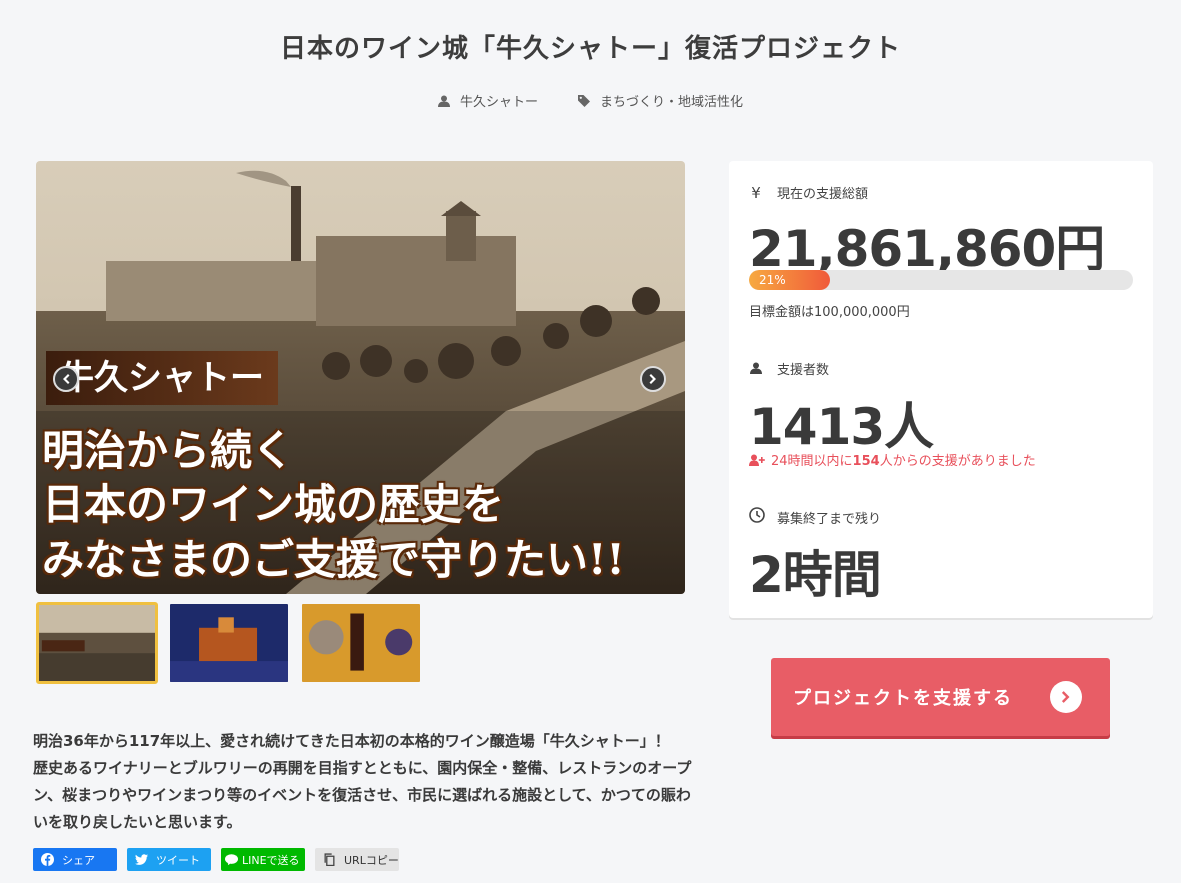 This screenshot has height=883, width=1181. I want to click on page-title: 日本のワイン城「牛久シャトー」復活プロジェクト, so click(590, 49).